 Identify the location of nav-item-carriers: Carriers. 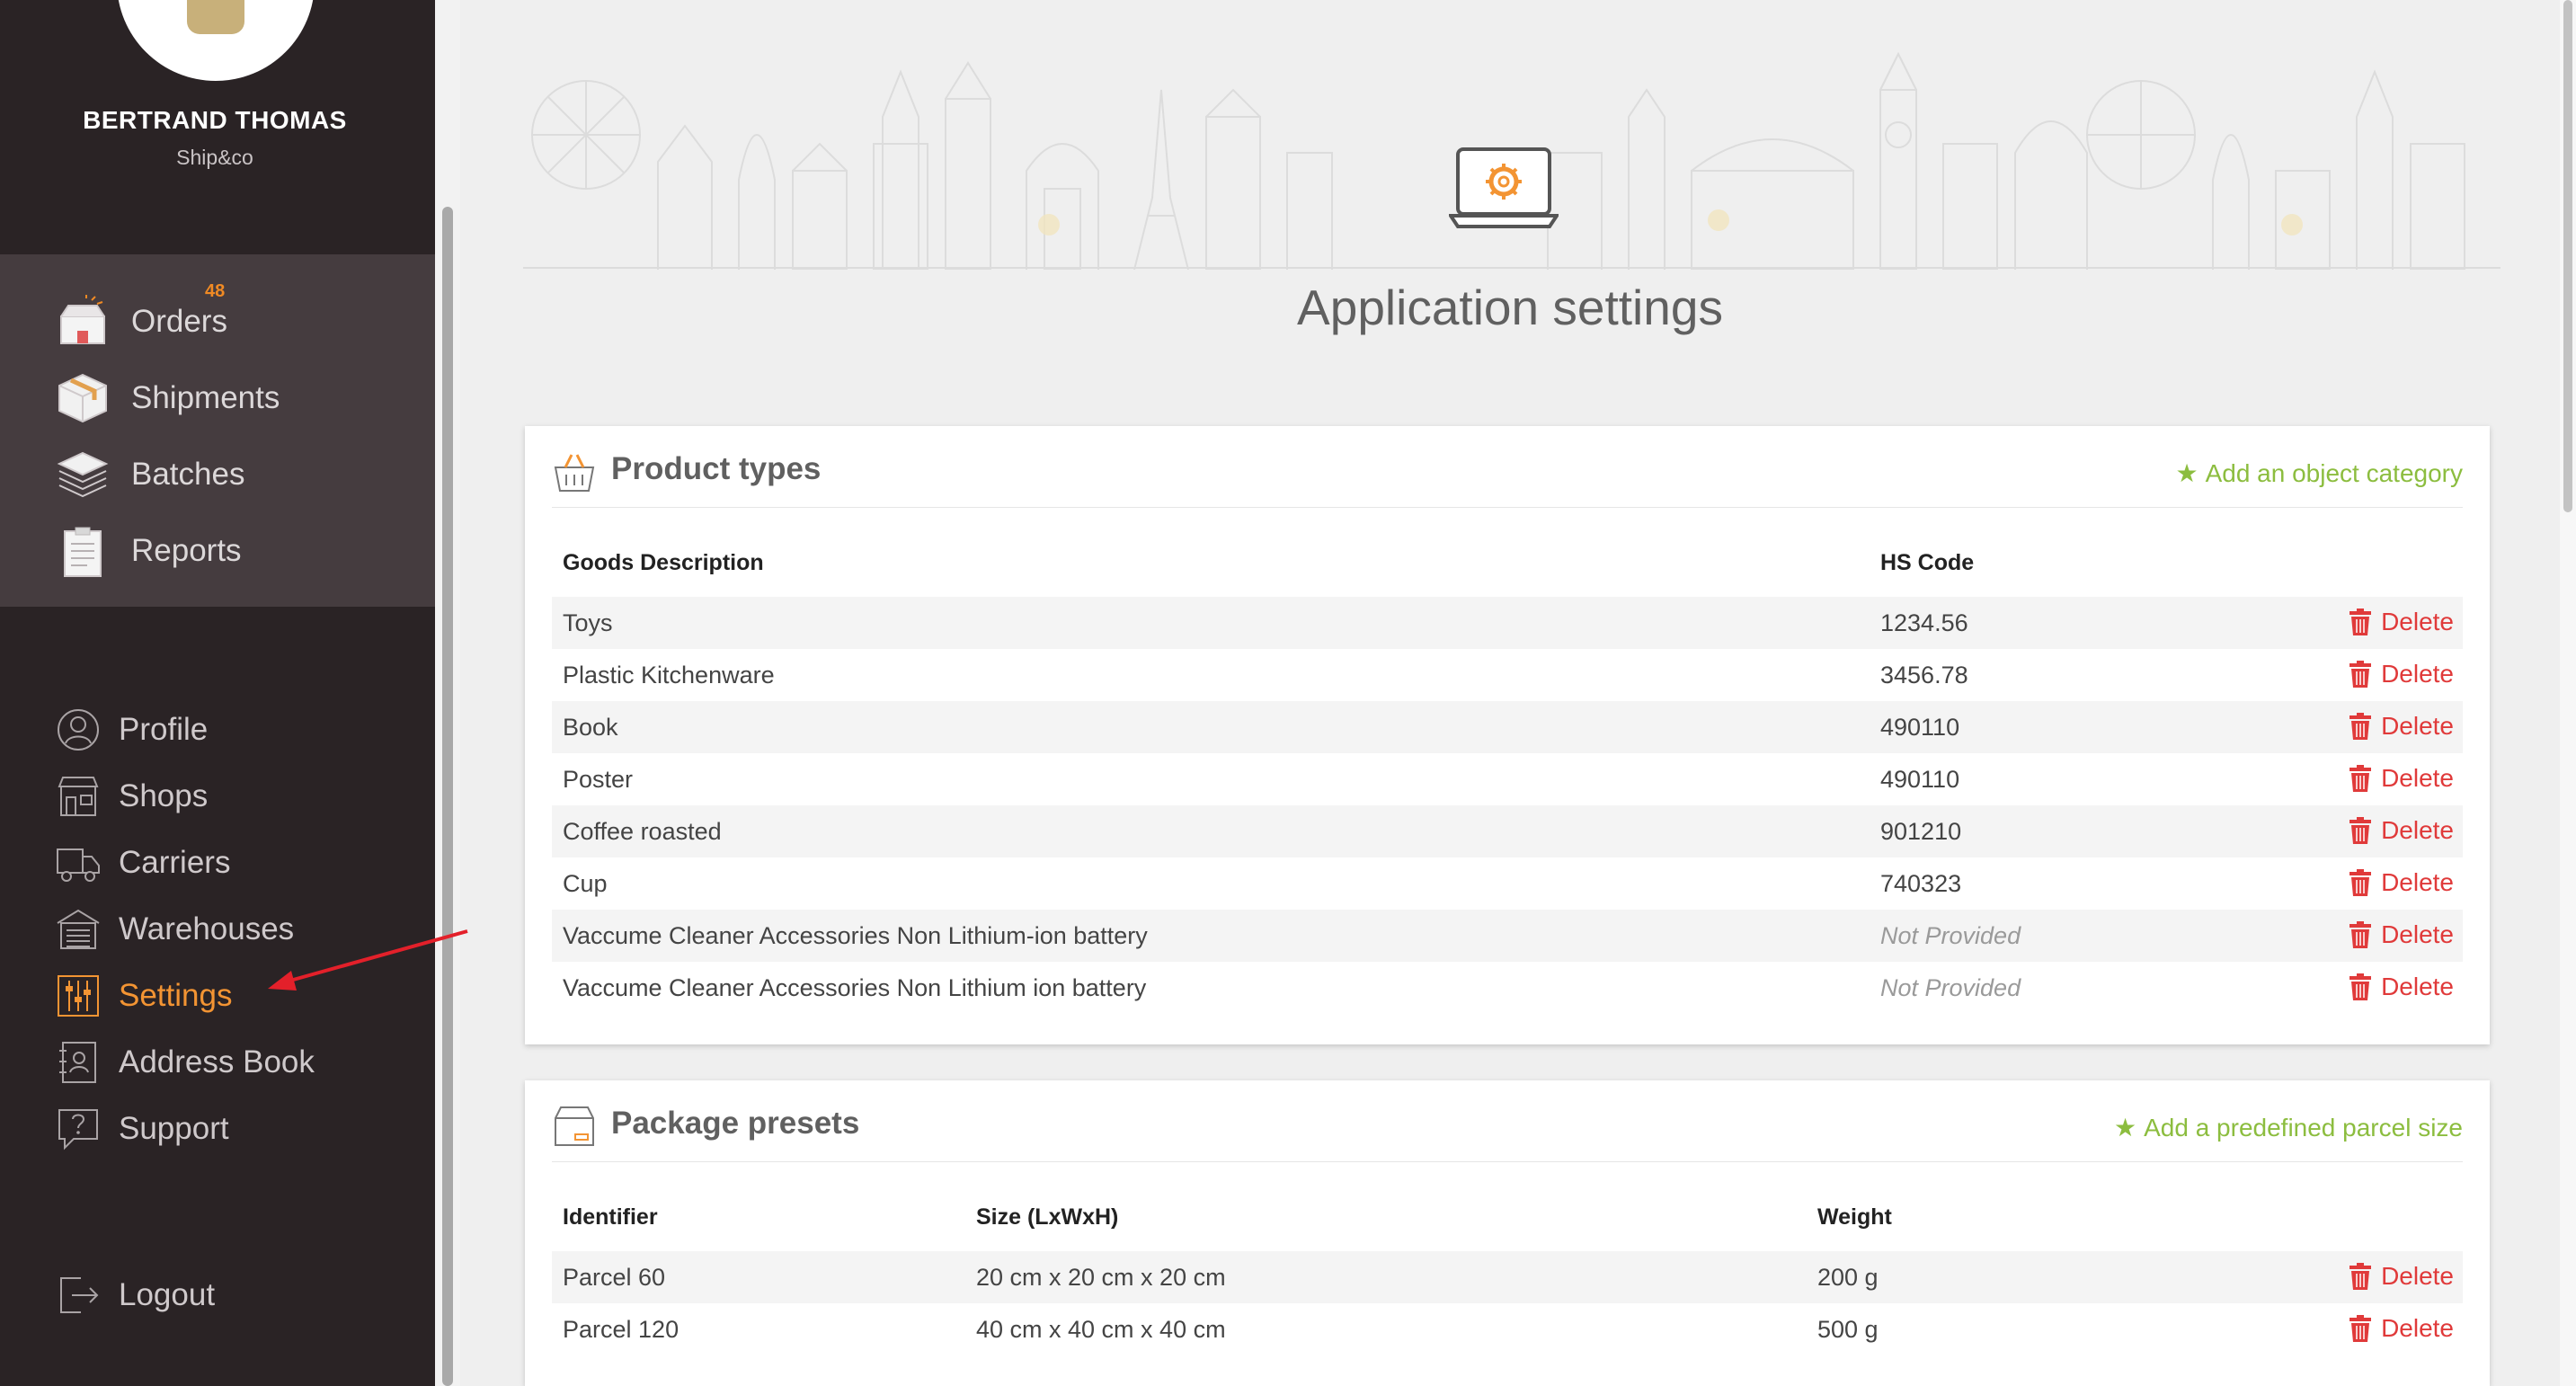
(236, 863).